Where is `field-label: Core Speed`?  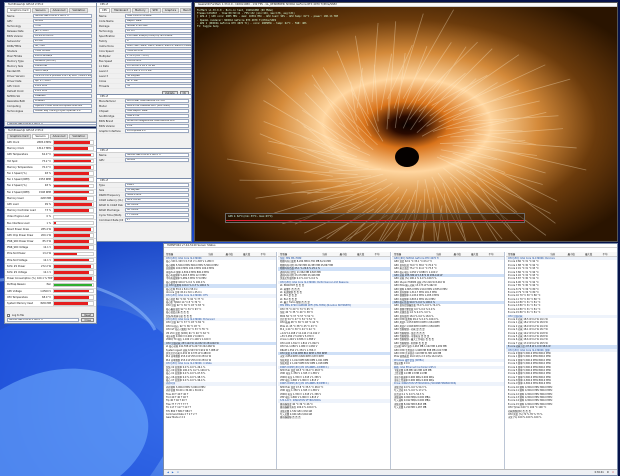 field-label: Core Speed is located at coordinates (106, 51).